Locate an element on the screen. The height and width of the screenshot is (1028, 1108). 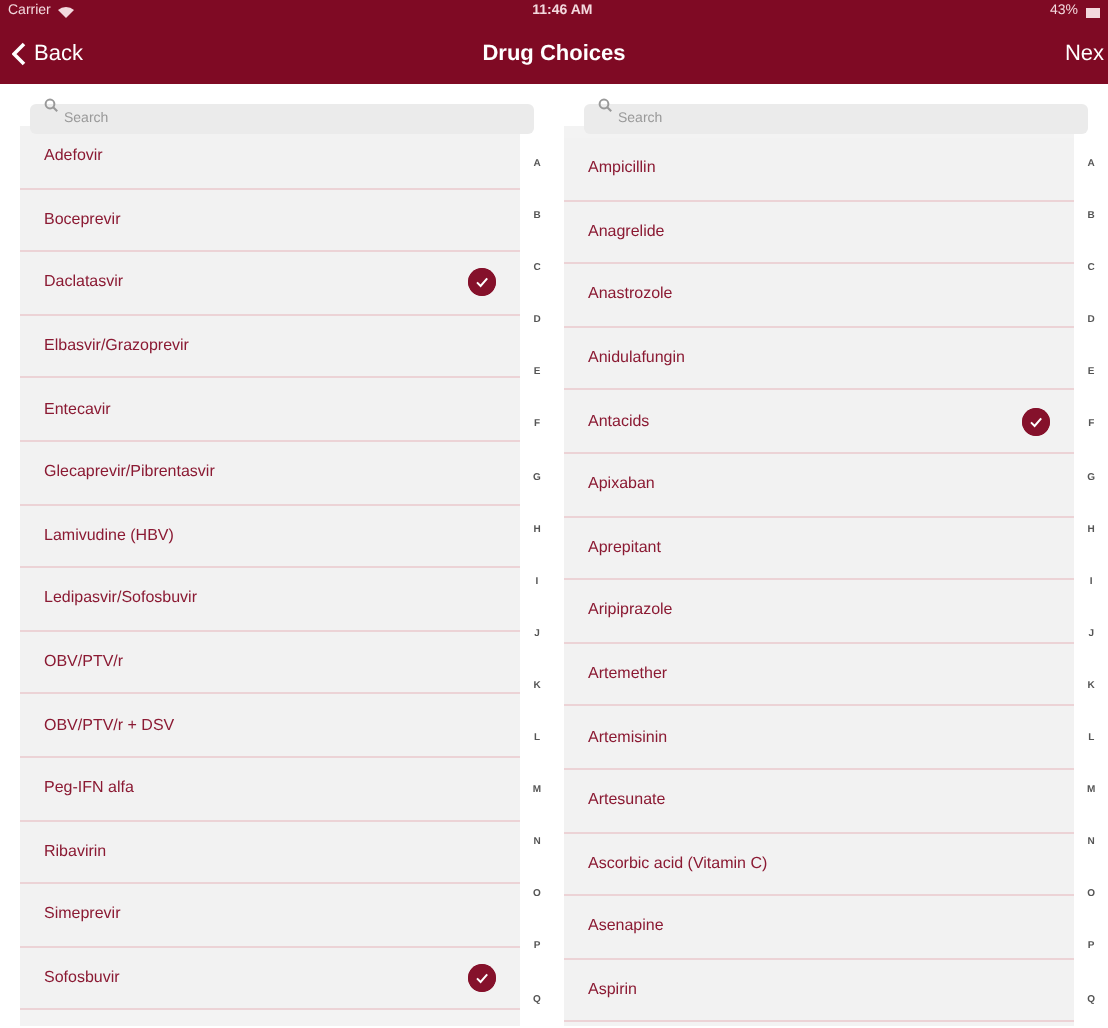
drug-list-item: Ribavirin is located at coordinates (270, 853).